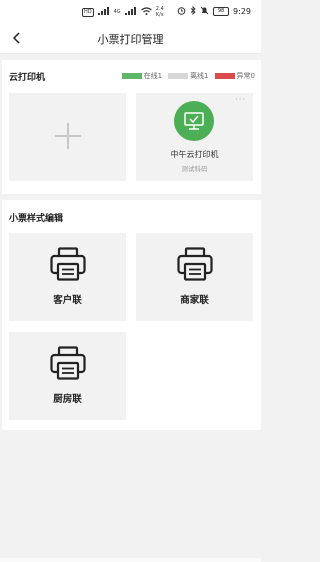 The width and height of the screenshot is (320, 562). I want to click on more-options-icon: ···, so click(240, 99).